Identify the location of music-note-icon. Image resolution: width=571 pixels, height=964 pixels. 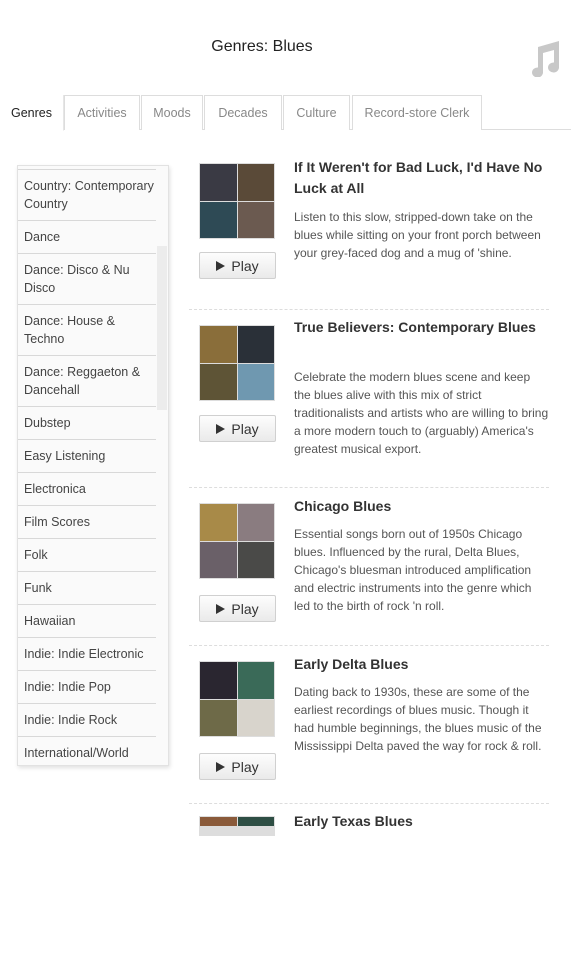
(546, 59).